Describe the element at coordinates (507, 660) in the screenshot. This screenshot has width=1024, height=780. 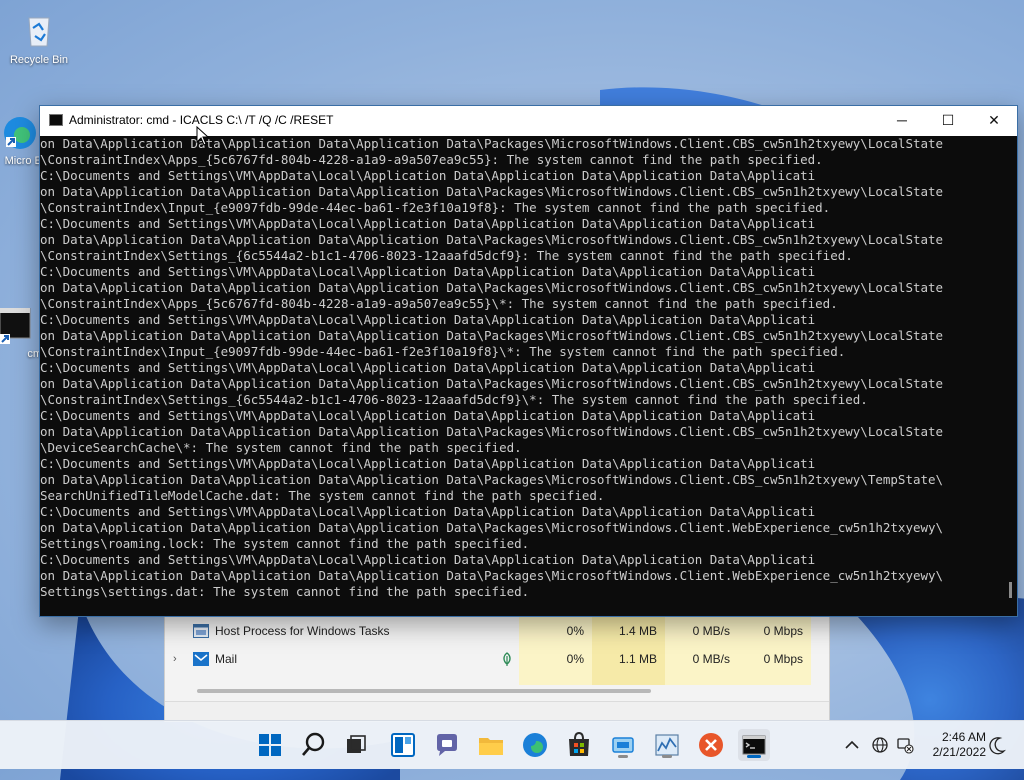
I see `leaf-status-icon` at that location.